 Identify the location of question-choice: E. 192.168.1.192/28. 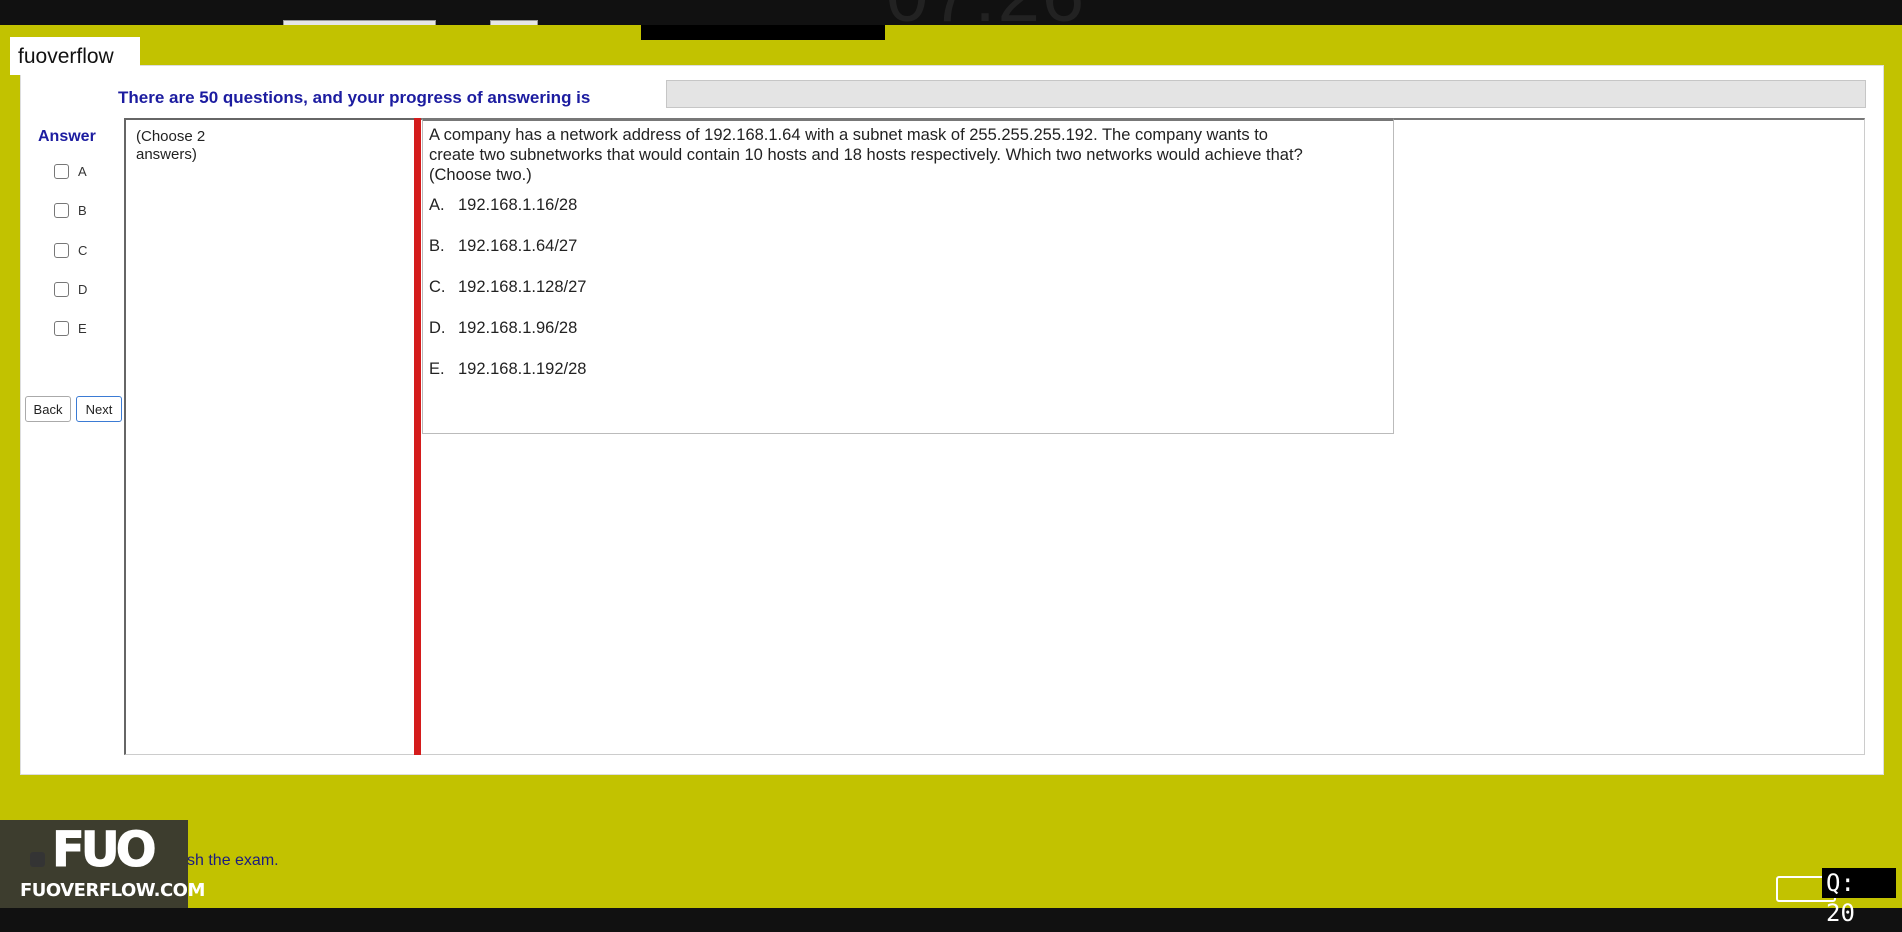
(508, 369).